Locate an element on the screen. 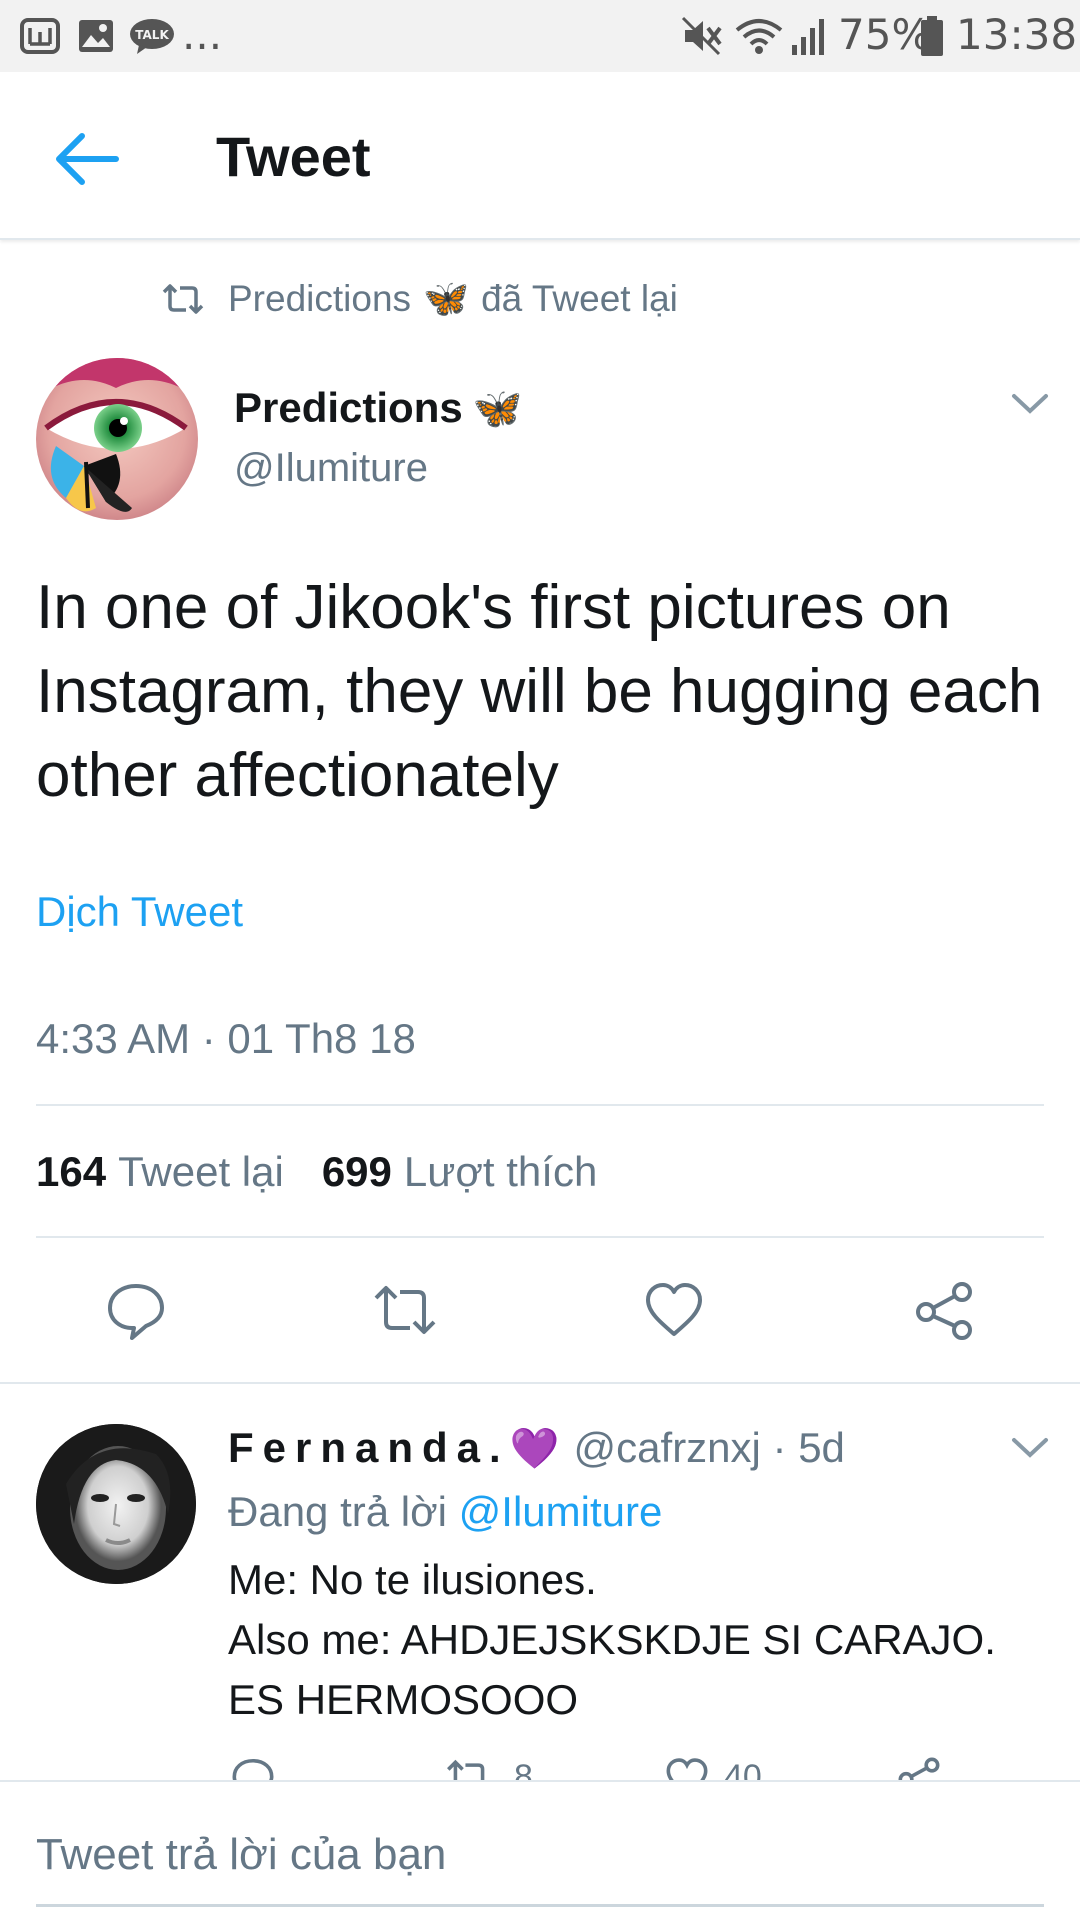 Image resolution: width=1080 pixels, height=1920 pixels. retweet-button is located at coordinates (403, 1310).